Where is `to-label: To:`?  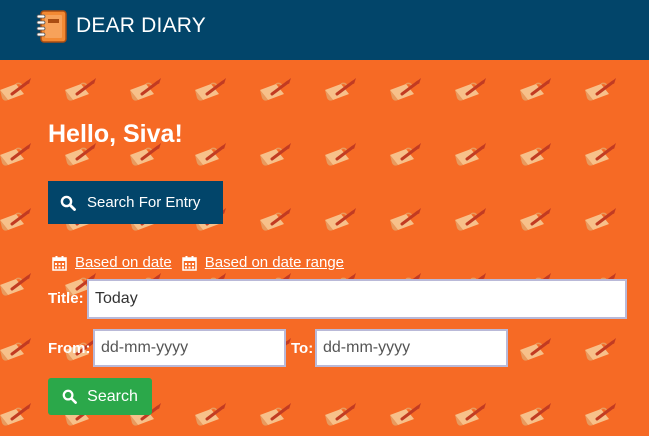
to-label: To: is located at coordinates (302, 348).